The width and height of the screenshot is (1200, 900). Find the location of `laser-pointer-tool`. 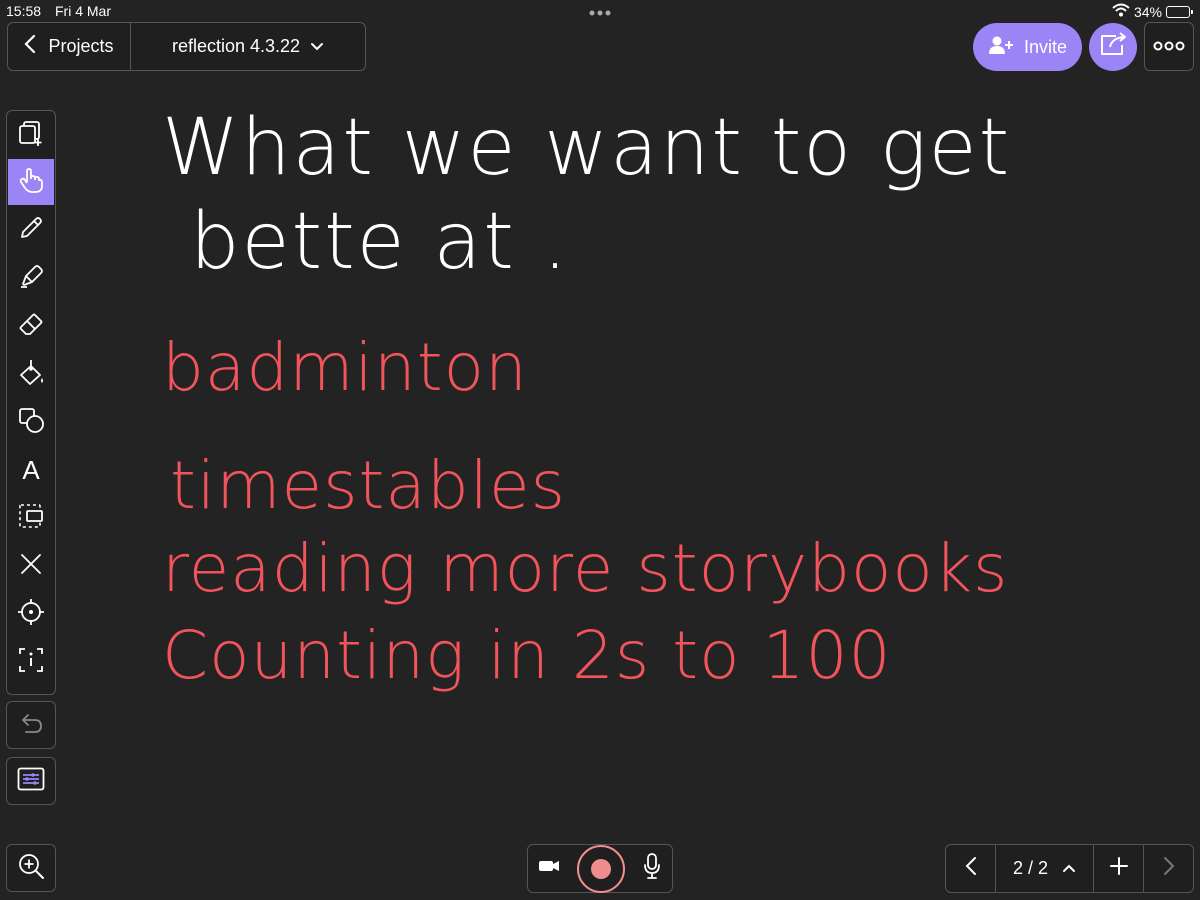

laser-pointer-tool is located at coordinates (31, 614).